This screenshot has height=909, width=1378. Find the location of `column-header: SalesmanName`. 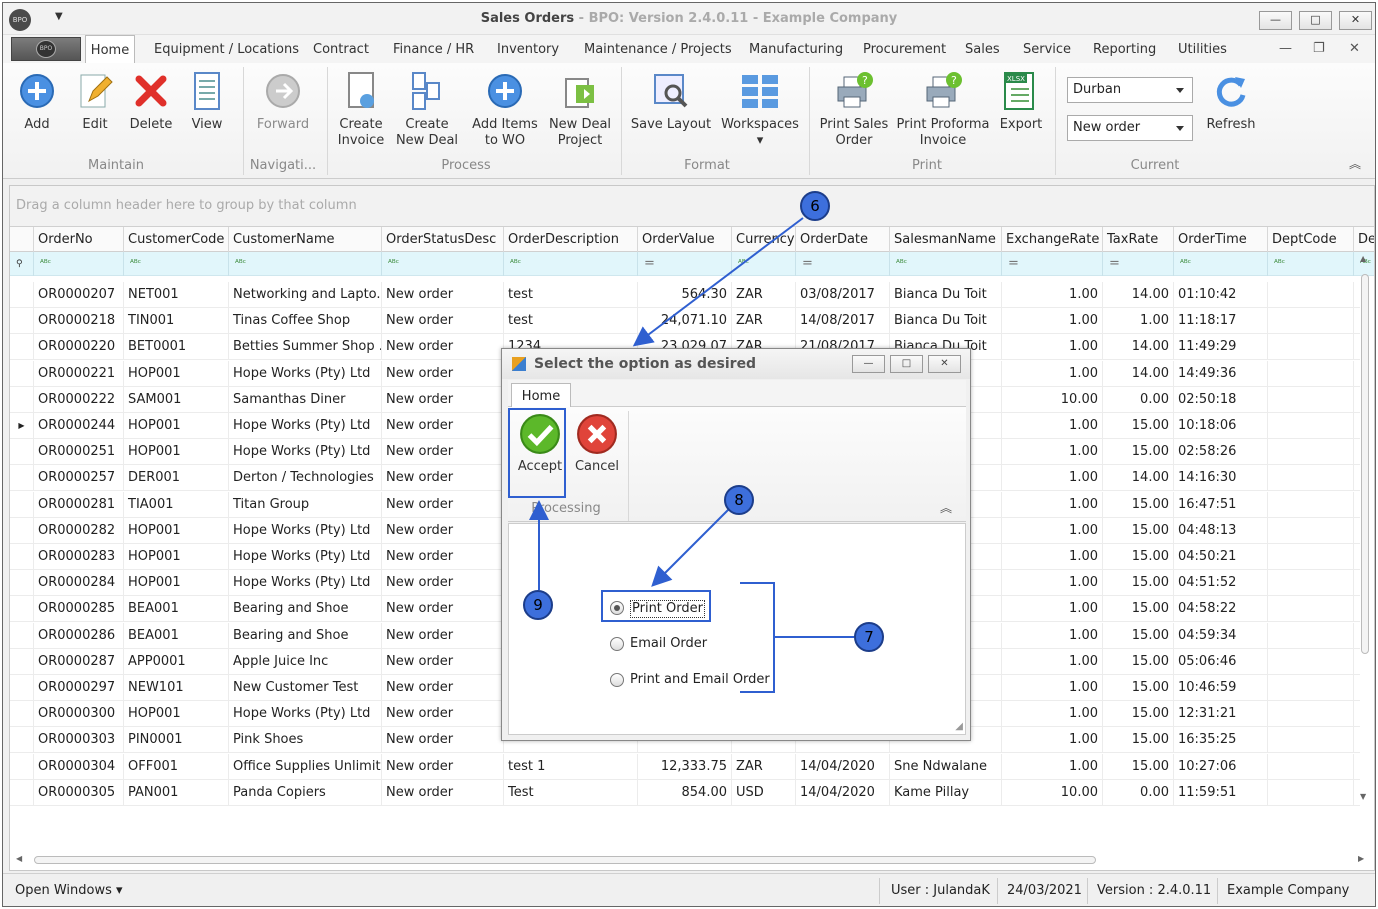

column-header: SalesmanName is located at coordinates (946, 239).